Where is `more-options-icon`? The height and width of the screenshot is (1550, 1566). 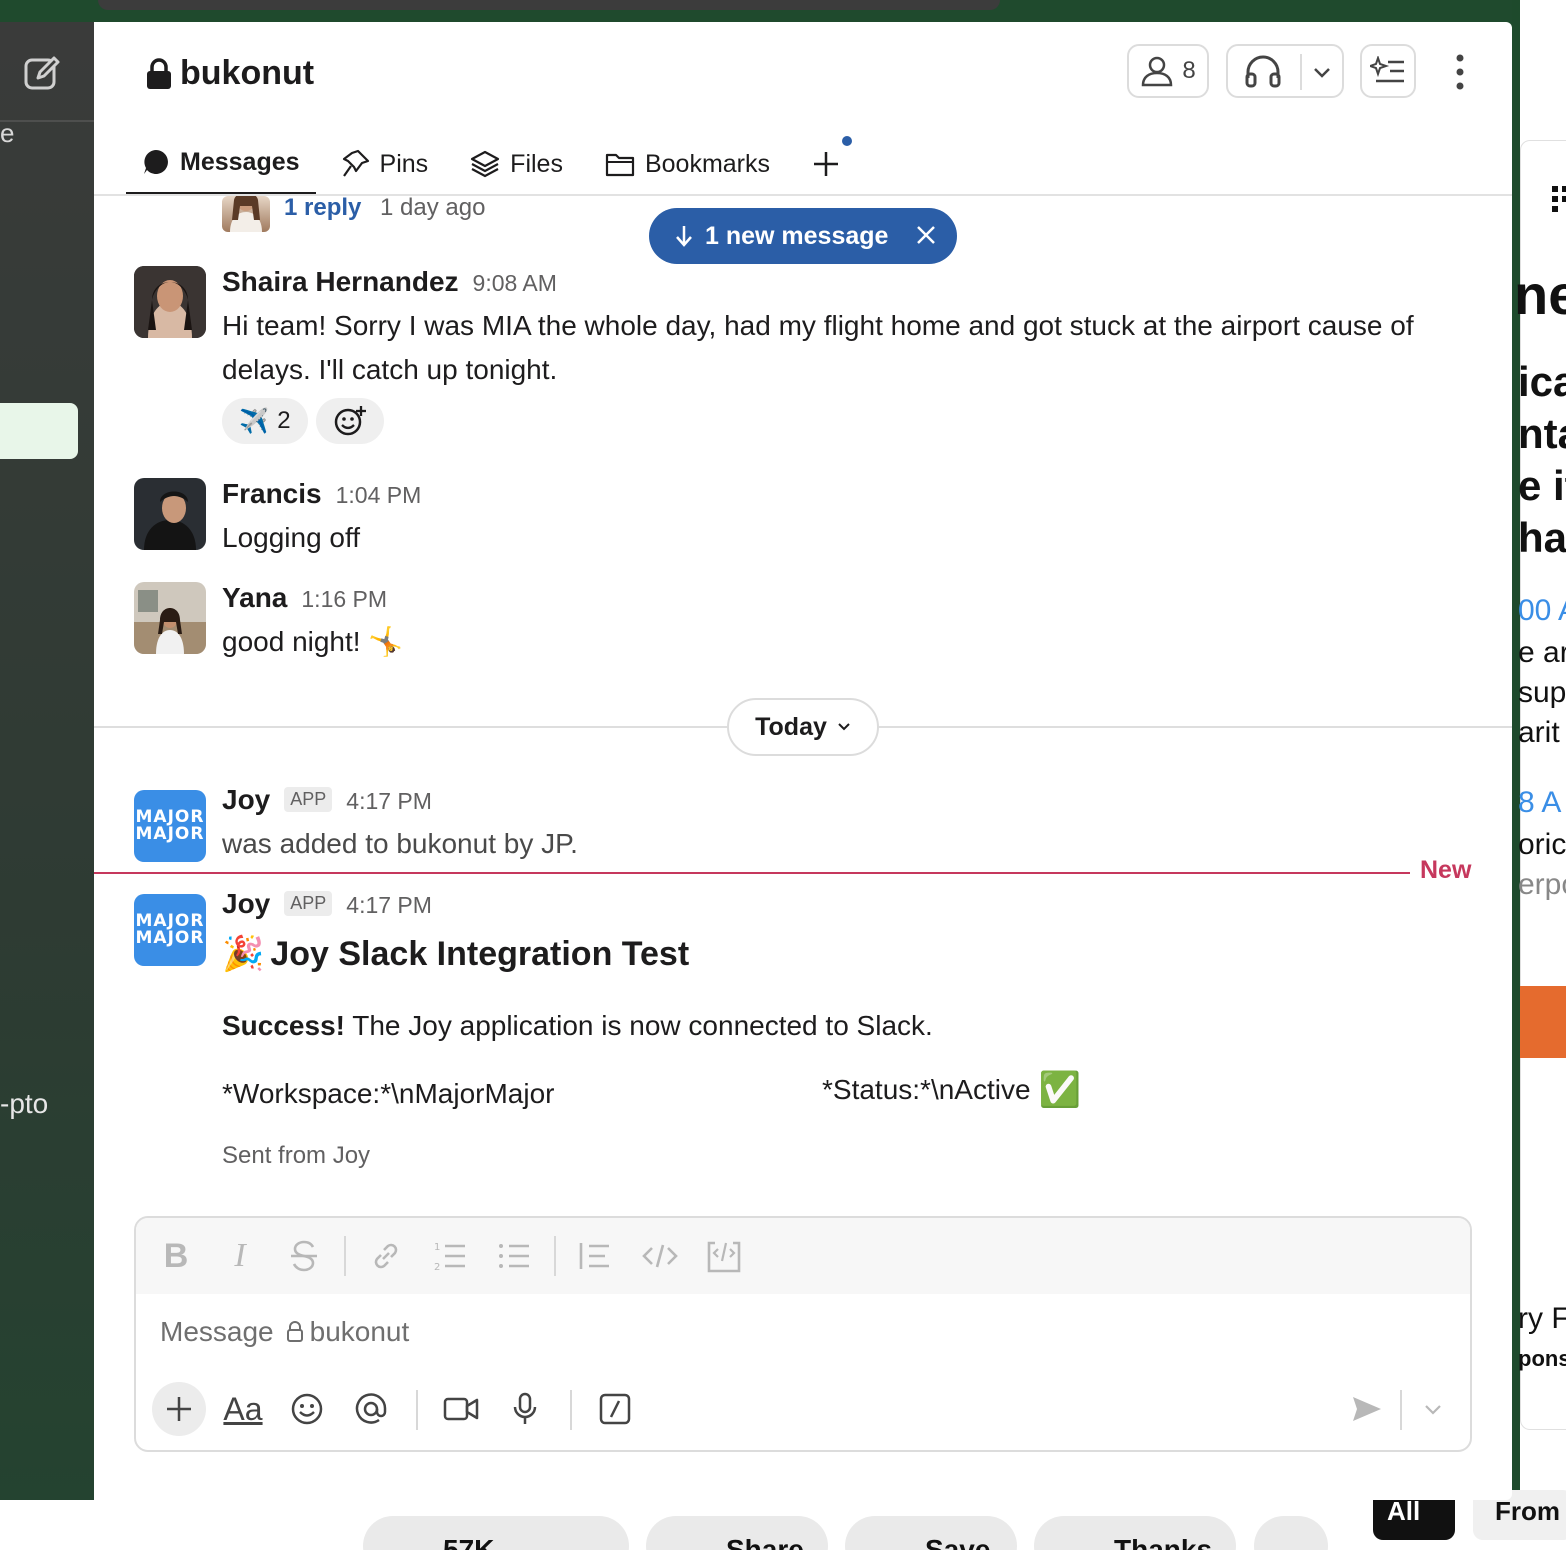 more-options-icon is located at coordinates (1460, 72).